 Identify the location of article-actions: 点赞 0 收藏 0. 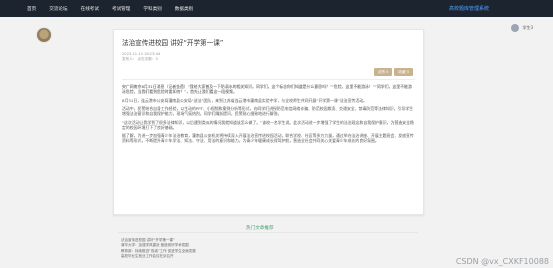
(392, 72).